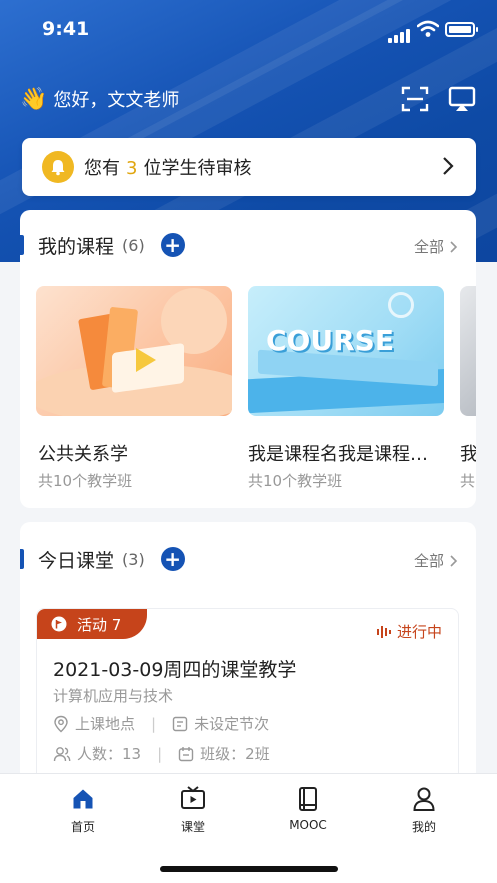 This screenshot has height=883, width=497. I want to click on course-class-count: 共, so click(468, 481).